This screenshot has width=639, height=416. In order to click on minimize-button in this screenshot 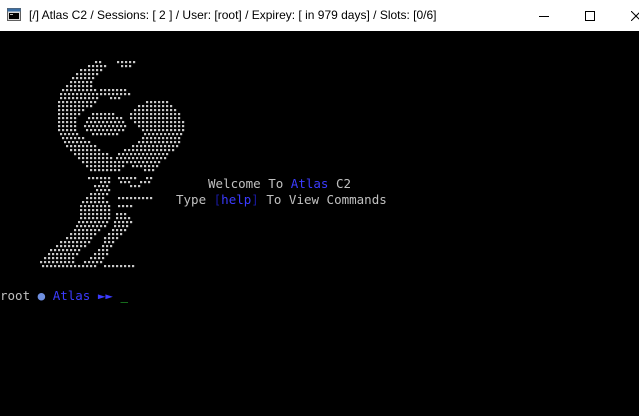, I will do `click(544, 15)`.